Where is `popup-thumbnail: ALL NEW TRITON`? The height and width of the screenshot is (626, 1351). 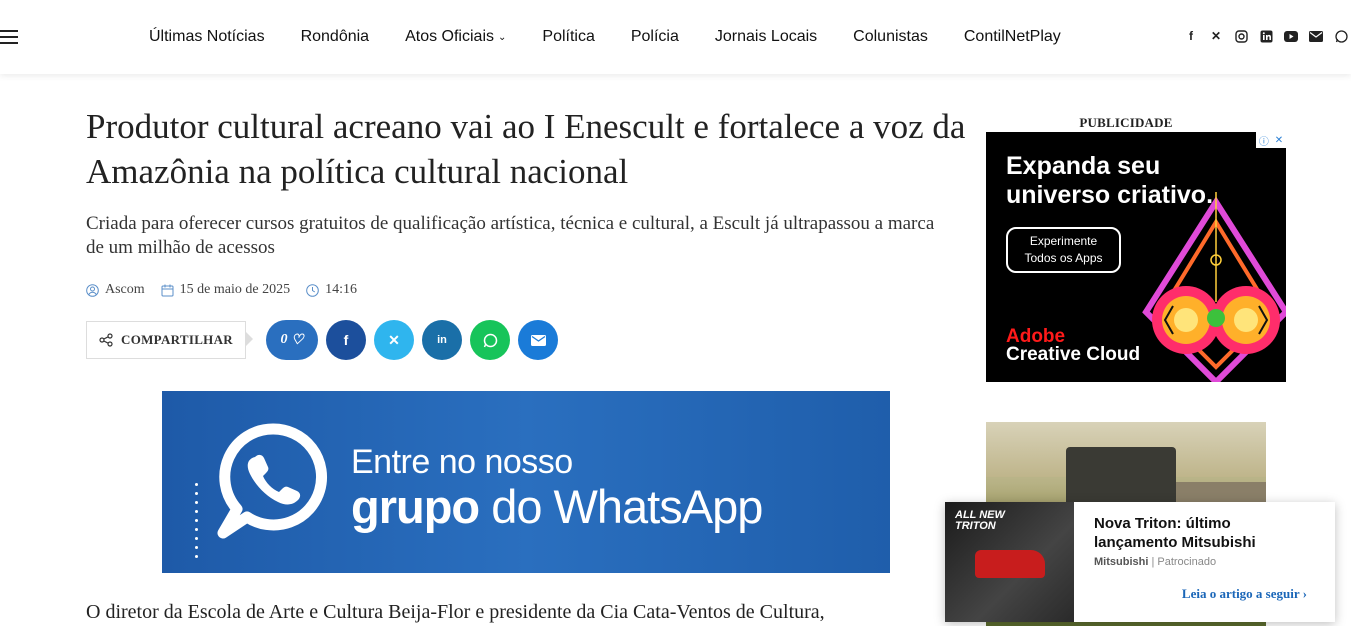
popup-thumbnail: ALL NEW TRITON is located at coordinates (1009, 562).